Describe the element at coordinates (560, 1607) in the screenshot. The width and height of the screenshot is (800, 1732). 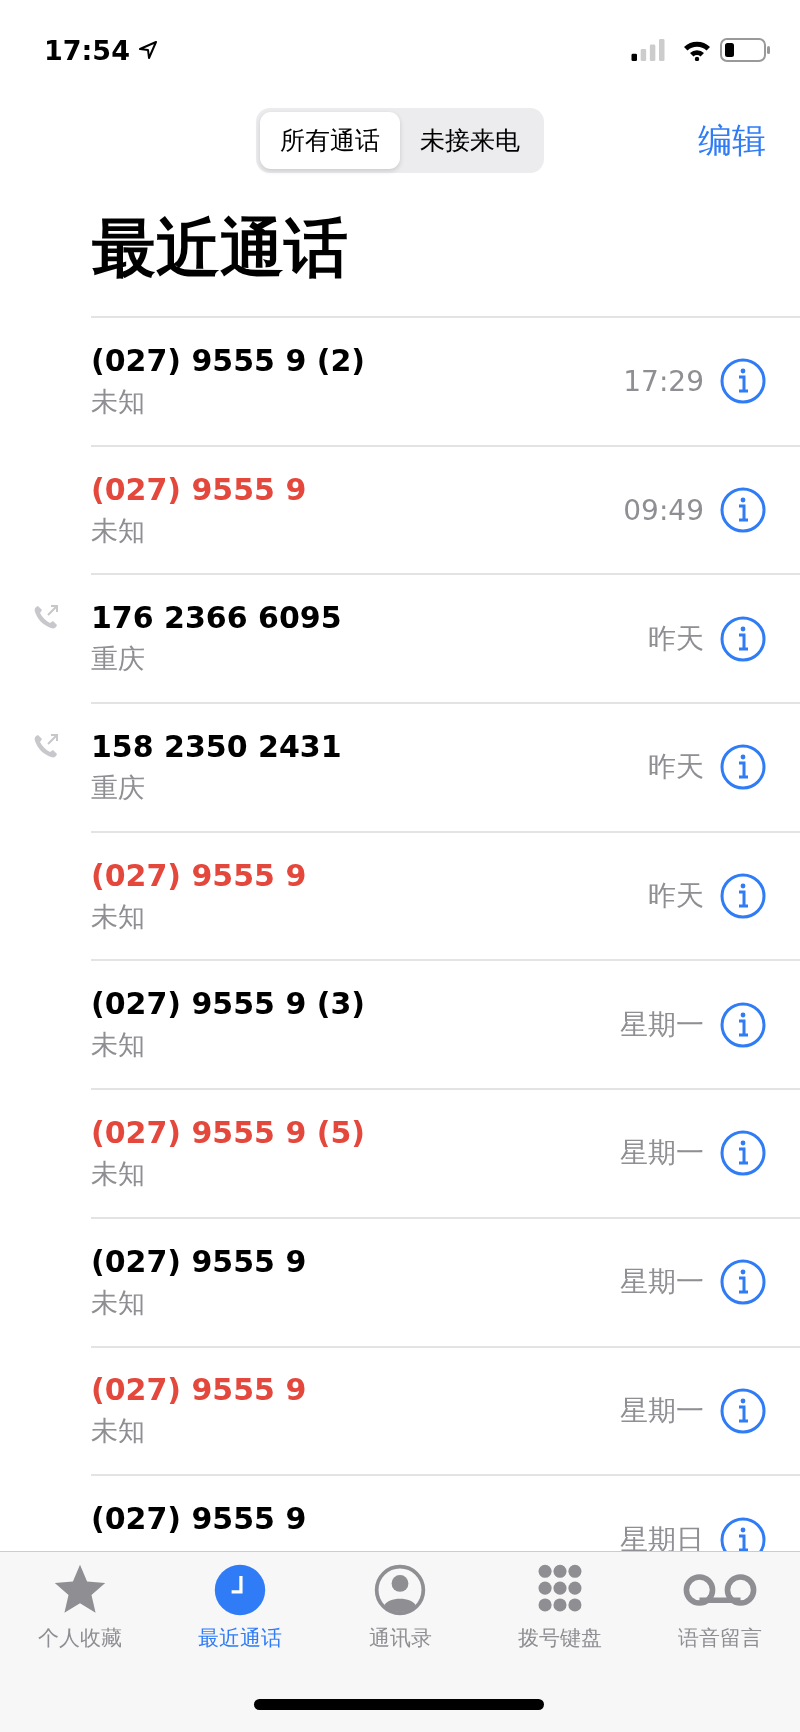
I see `tab-item: 拨号键盘` at that location.